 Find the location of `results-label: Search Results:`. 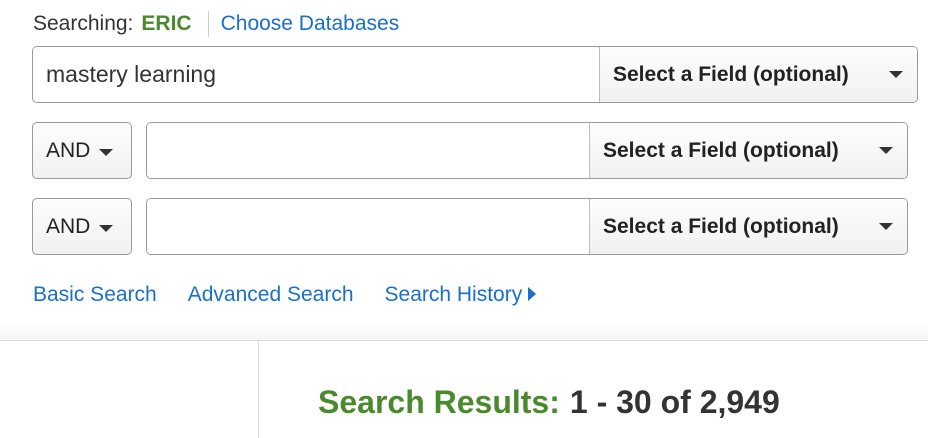

results-label: Search Results: is located at coordinates (439, 401).